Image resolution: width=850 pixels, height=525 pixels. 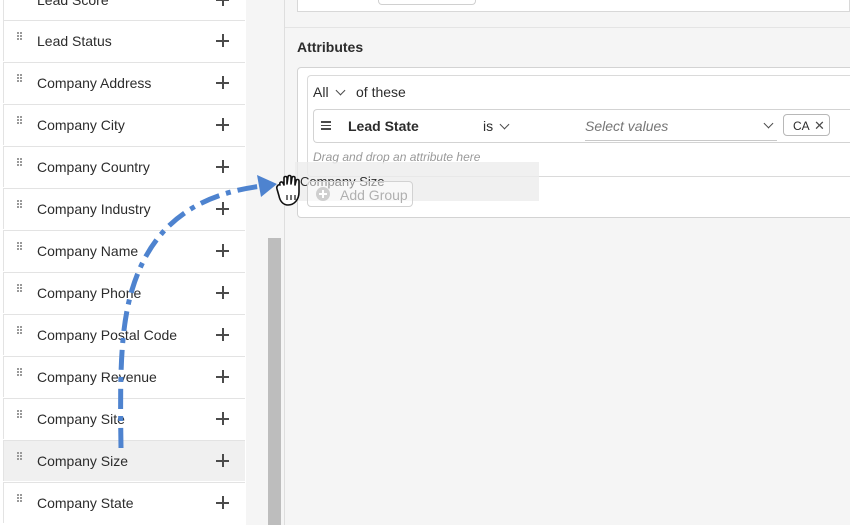 I want to click on section-divider, so click(x=567, y=27).